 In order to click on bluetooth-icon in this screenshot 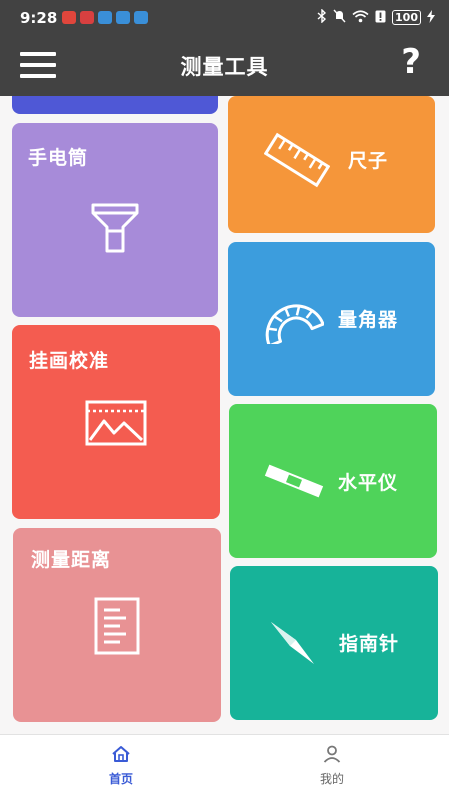, I will do `click(322, 17)`.